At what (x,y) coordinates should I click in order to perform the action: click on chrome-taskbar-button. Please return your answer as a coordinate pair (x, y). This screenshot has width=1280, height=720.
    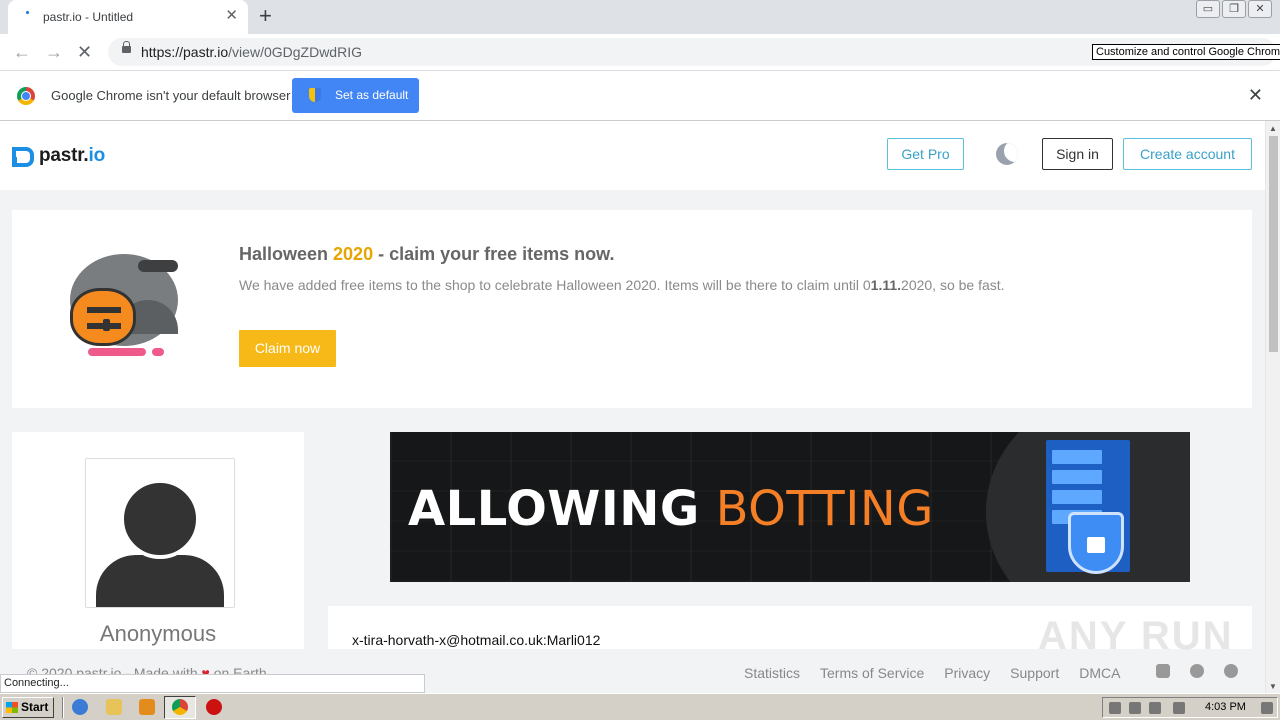
    Looking at the image, I should click on (180, 707).